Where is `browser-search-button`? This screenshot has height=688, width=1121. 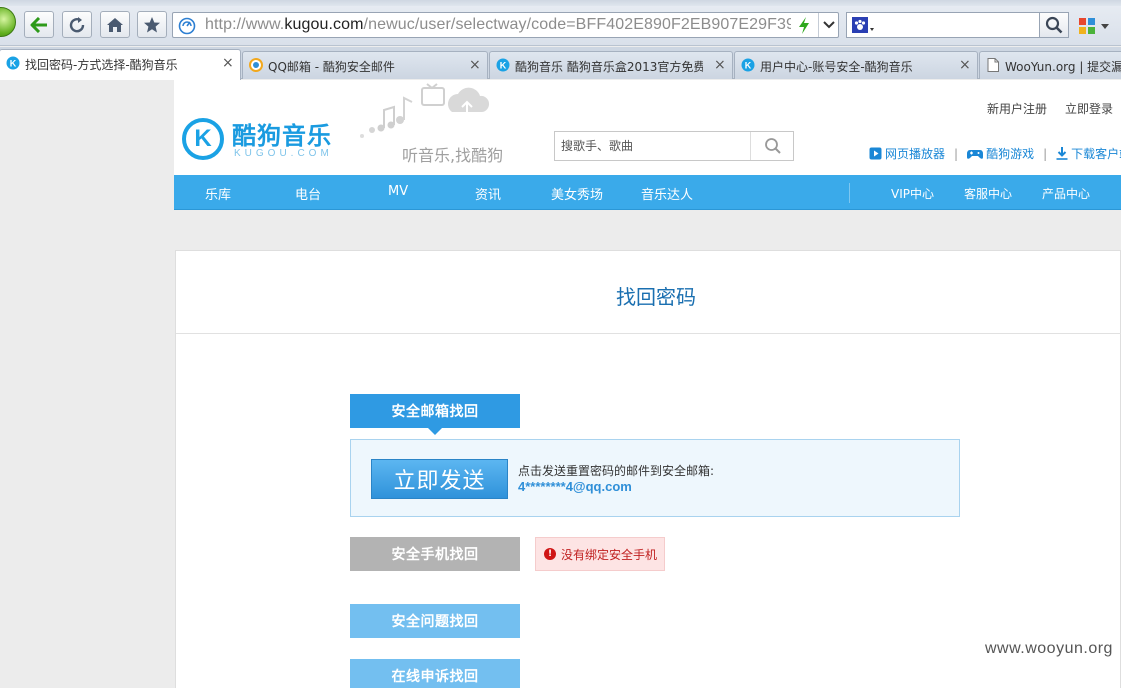 browser-search-button is located at coordinates (1054, 25).